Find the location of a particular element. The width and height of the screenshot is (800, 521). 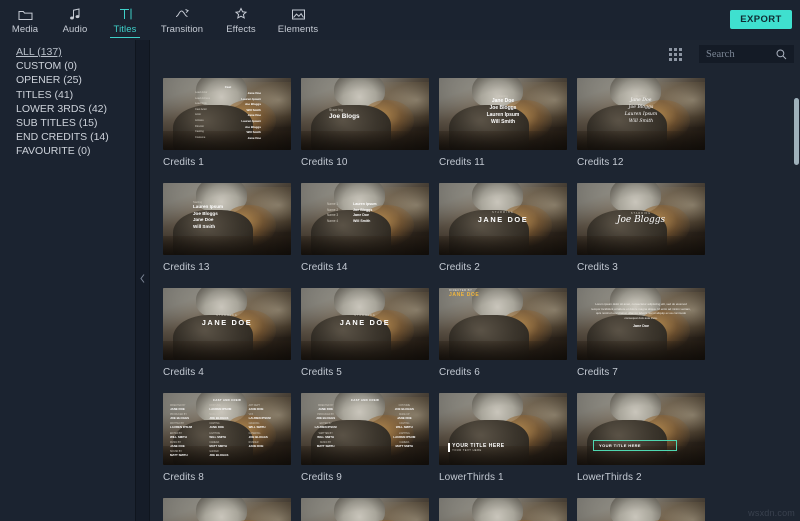

item-caption: Credits 13 is located at coordinates (186, 267).